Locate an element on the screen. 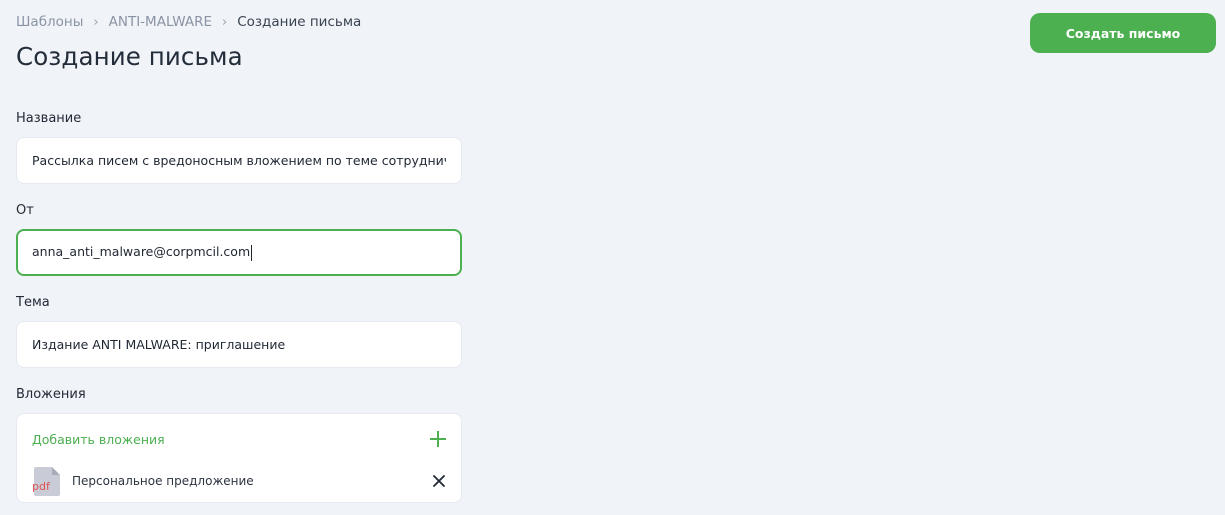 This screenshot has height=515, width=1225. text-cursor is located at coordinates (252, 252).